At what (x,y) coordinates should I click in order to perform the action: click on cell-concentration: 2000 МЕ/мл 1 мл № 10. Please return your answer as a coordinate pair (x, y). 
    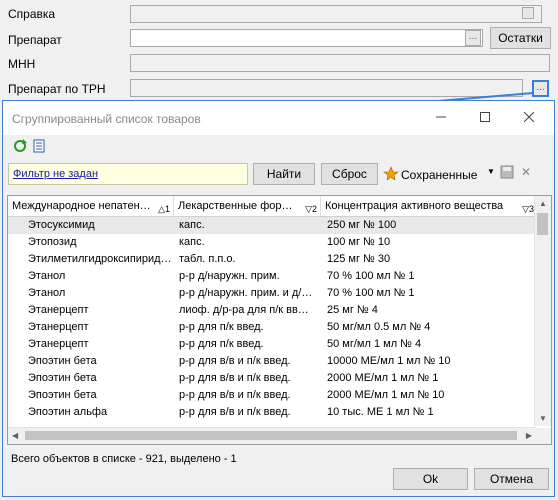
    Looking at the image, I should click on (386, 395).